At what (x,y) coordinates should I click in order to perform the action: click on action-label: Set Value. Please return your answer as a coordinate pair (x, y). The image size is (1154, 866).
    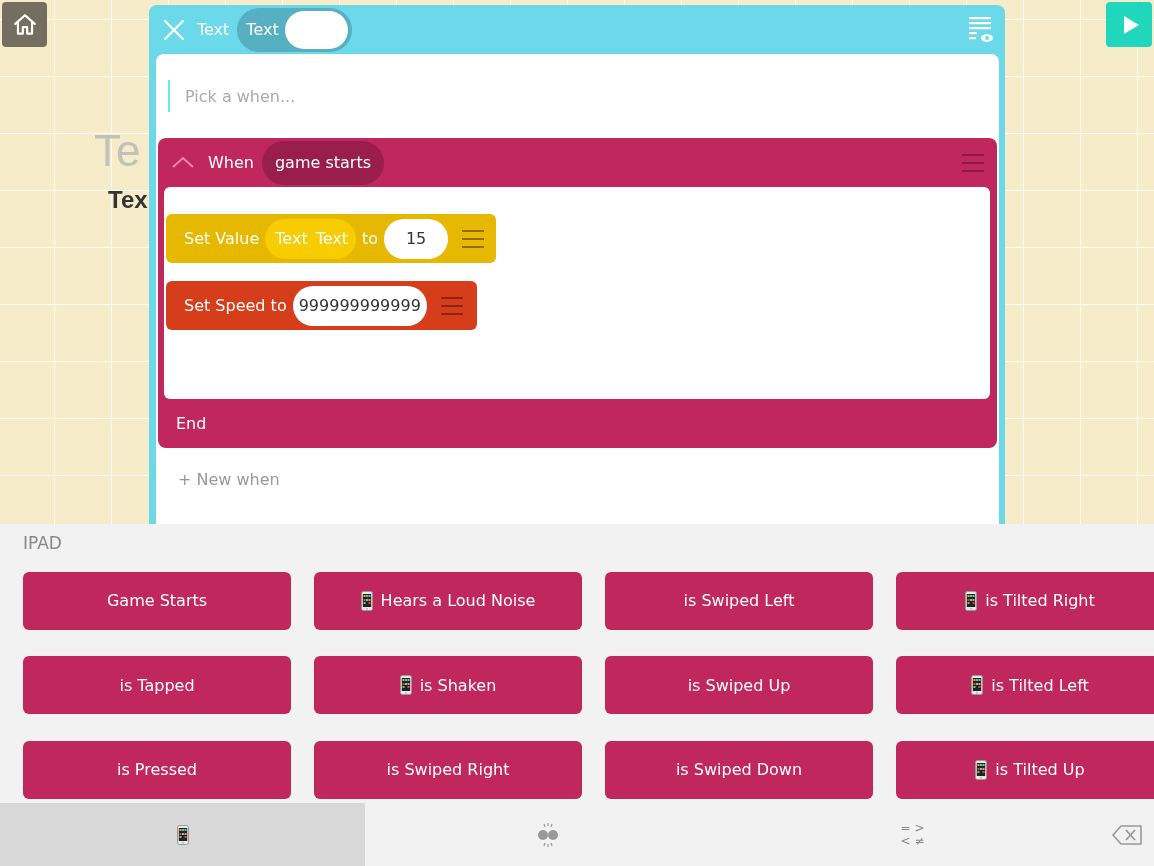
    Looking at the image, I should click on (222, 238).